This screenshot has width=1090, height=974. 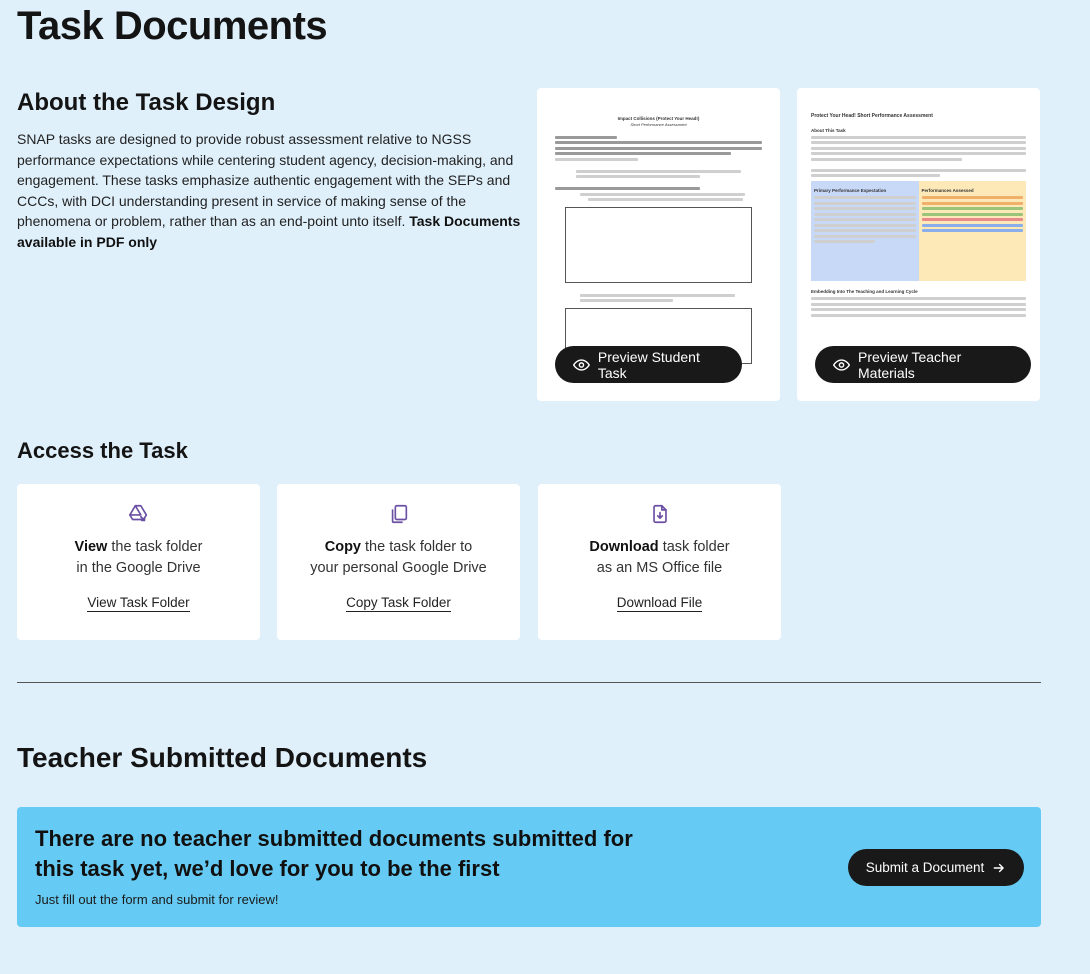 What do you see at coordinates (398, 603) in the screenshot?
I see `copy-task-folder-link: Copy Task Folder` at bounding box center [398, 603].